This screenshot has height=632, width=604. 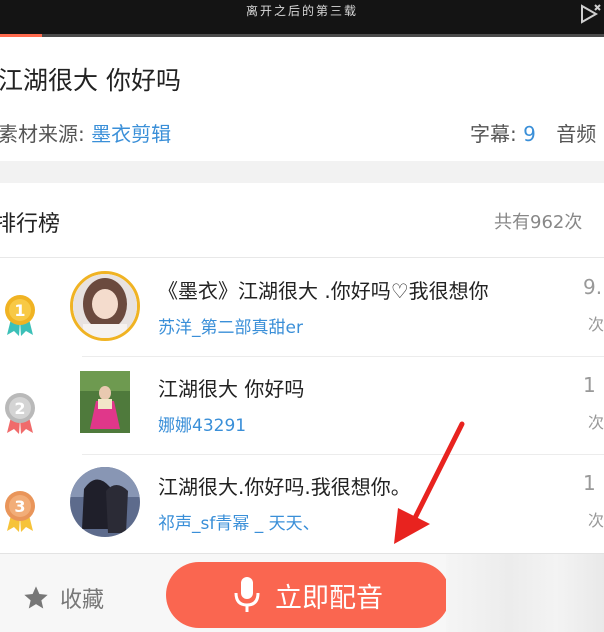 I want to click on author-name: 娜娜43291, so click(x=202, y=423).